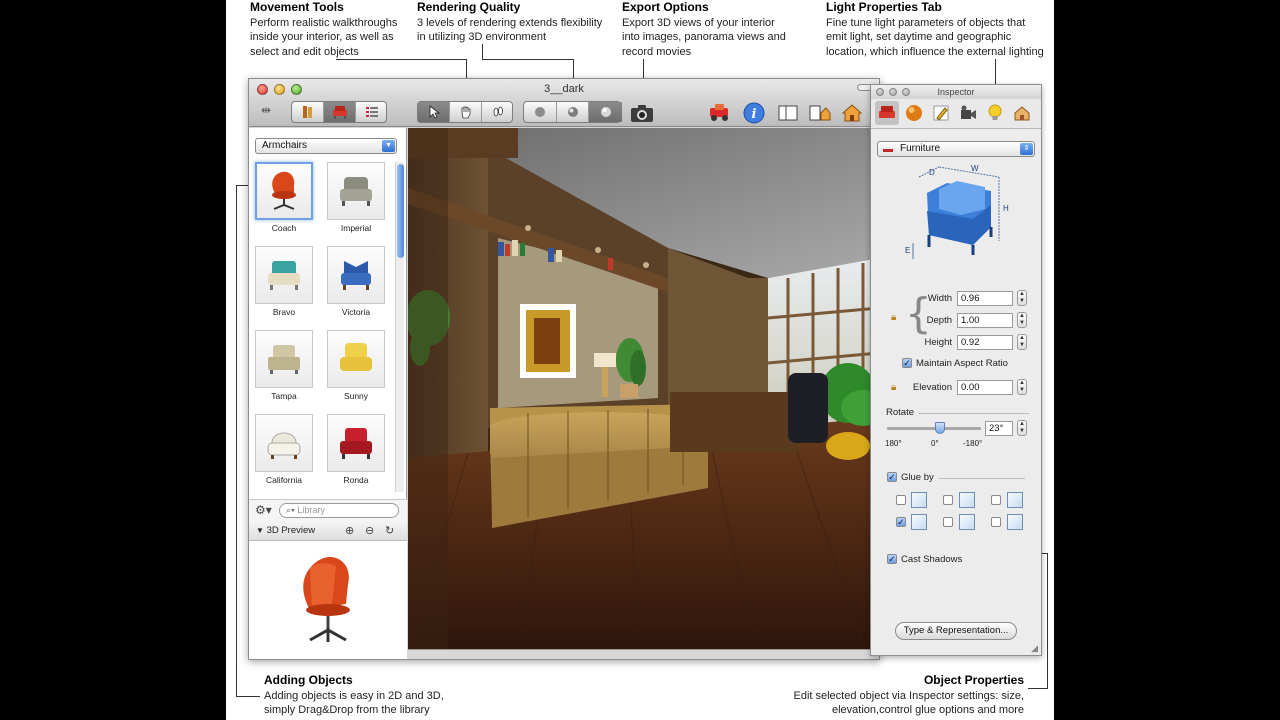 This screenshot has width=1280, height=720. What do you see at coordinates (540, 112) in the screenshot?
I see `render-low-icon` at bounding box center [540, 112].